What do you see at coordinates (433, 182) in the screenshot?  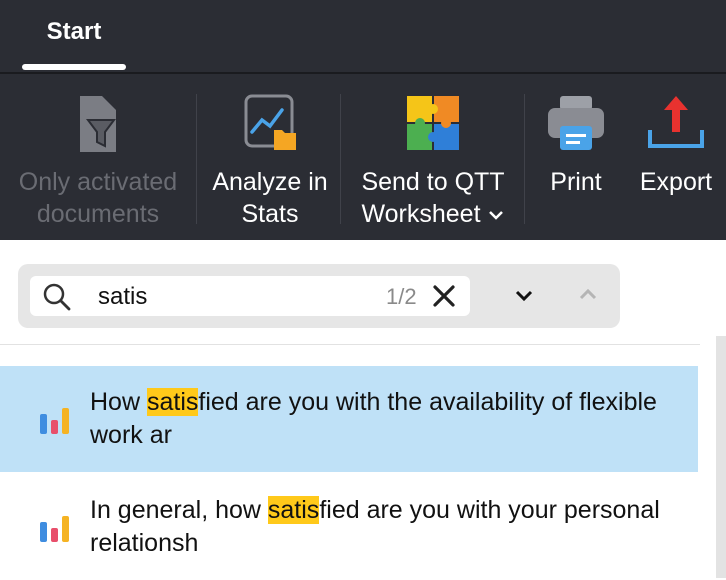 I see `send-to-qtt-line1: Send to QTT` at bounding box center [433, 182].